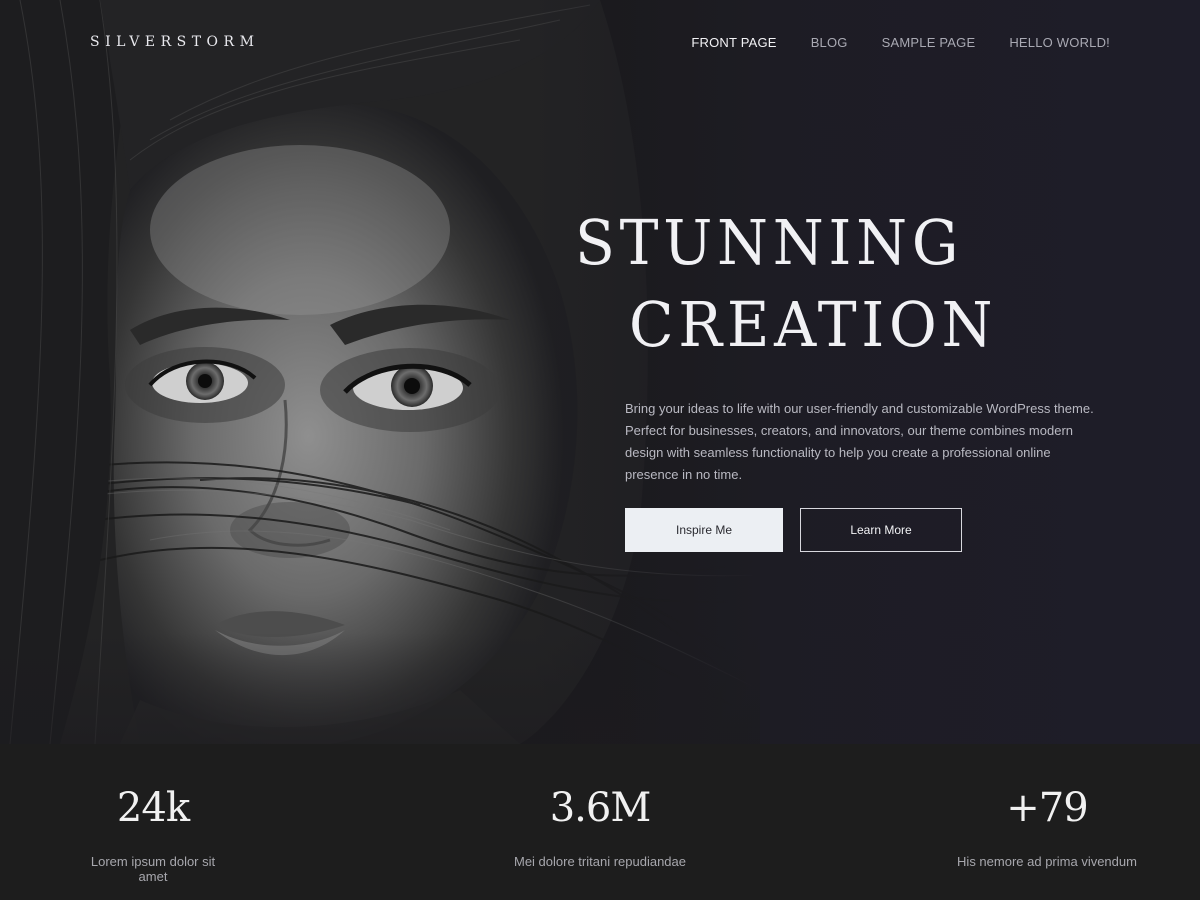 This screenshot has width=1200, height=900. I want to click on nav-item-sample-page: SAMPLE PAGE, so click(929, 42).